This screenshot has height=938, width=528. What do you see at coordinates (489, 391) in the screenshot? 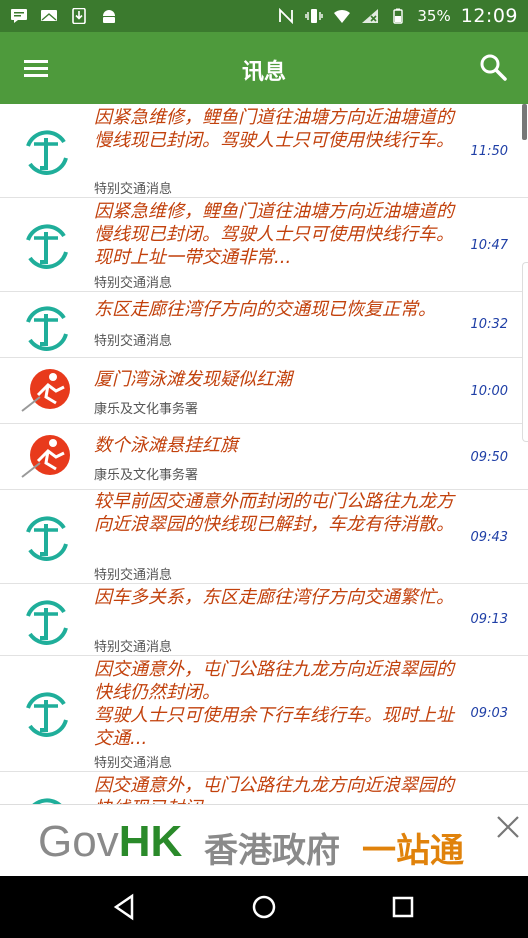
I see `item-time: 10:00` at bounding box center [489, 391].